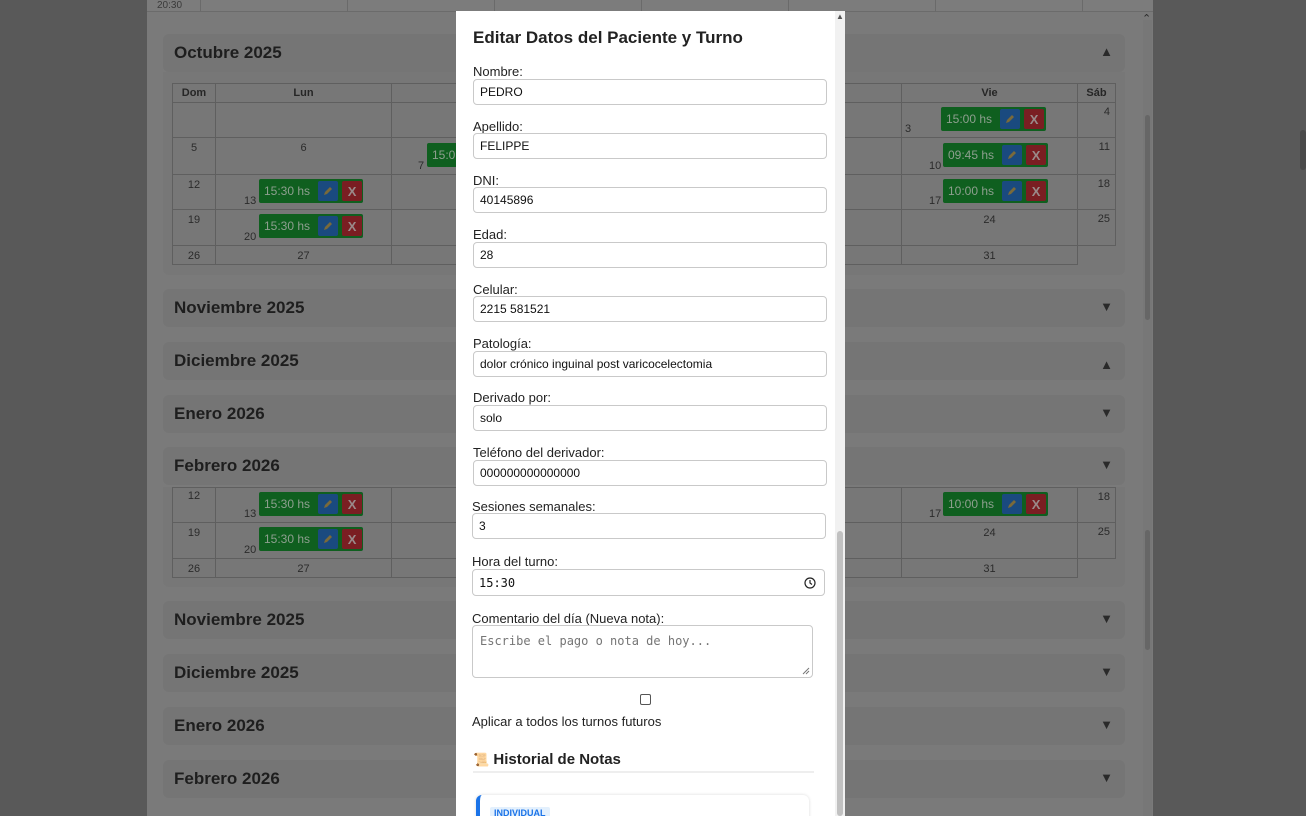 Image resolution: width=1306 pixels, height=816 pixels. Describe the element at coordinates (649, 526) in the screenshot. I see `sesiones-input: 3` at that location.